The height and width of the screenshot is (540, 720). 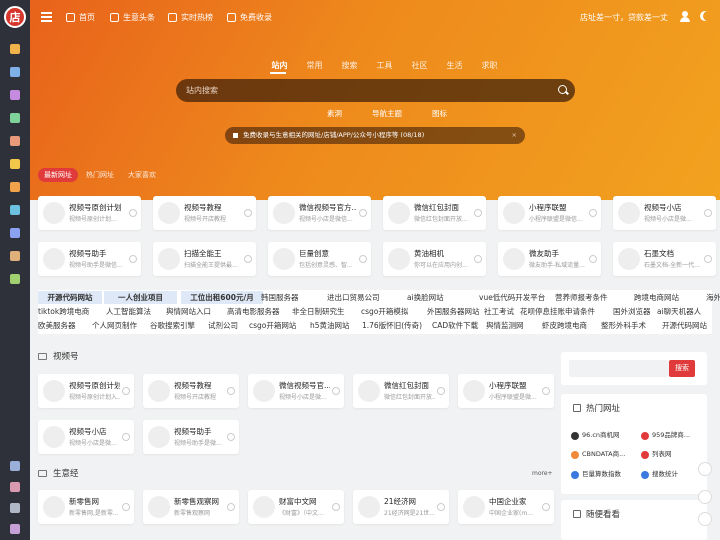 I want to click on site-logo: 店, so click(x=15, y=17).